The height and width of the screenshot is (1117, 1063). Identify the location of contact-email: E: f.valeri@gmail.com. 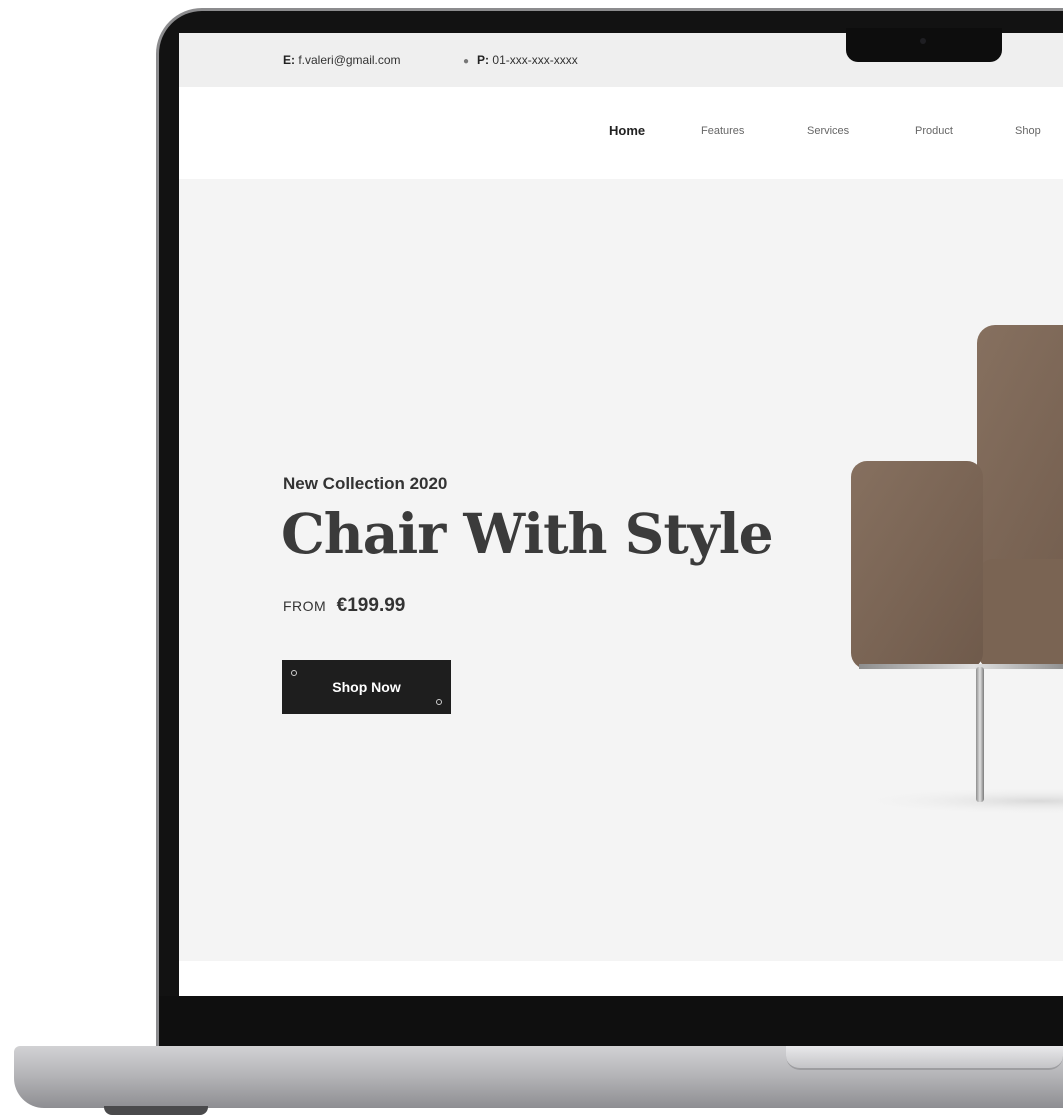
(342, 60).